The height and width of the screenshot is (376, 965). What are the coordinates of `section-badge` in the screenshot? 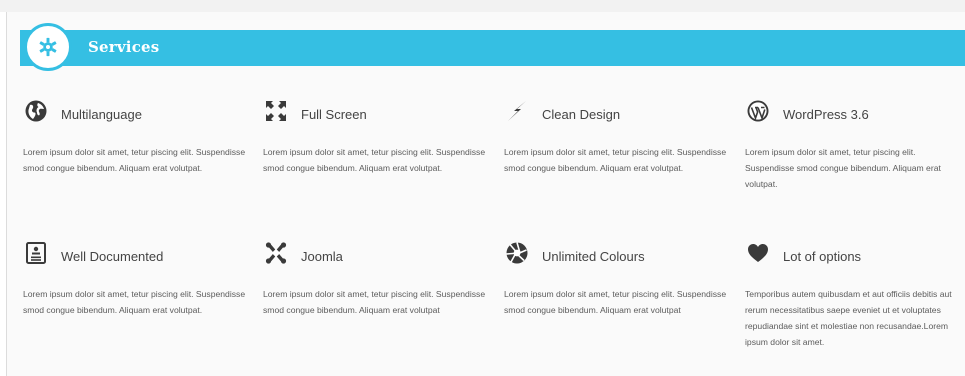 It's located at (48, 47).